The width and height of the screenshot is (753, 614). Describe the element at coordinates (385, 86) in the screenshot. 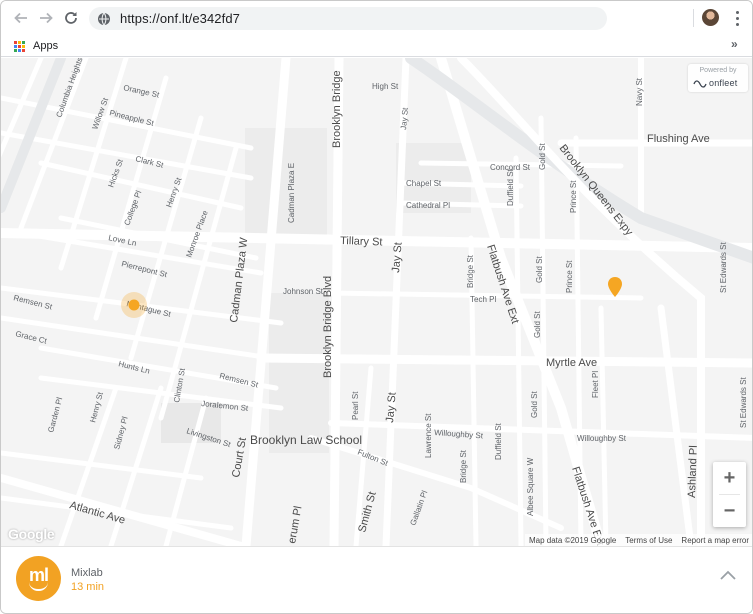

I see `street-label: High St` at that location.